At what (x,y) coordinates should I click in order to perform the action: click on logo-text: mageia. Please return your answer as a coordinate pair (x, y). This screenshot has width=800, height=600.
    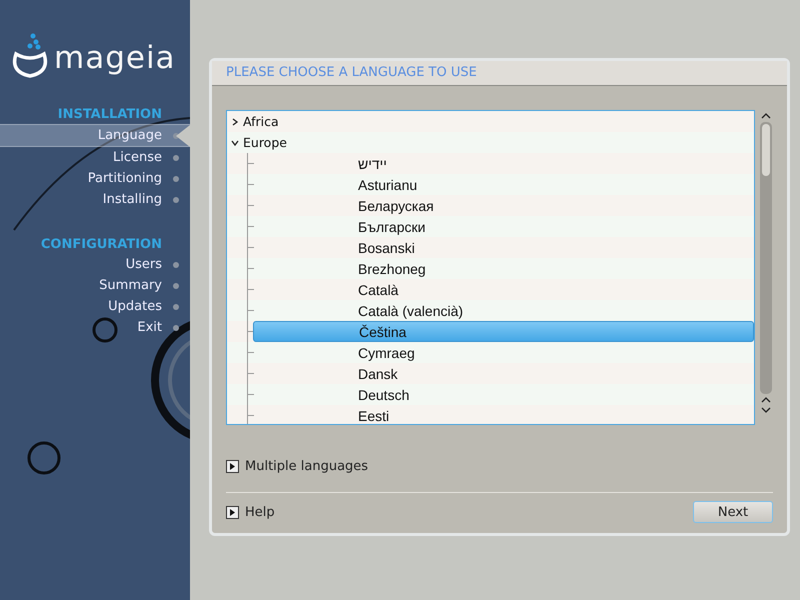
    Looking at the image, I should click on (115, 58).